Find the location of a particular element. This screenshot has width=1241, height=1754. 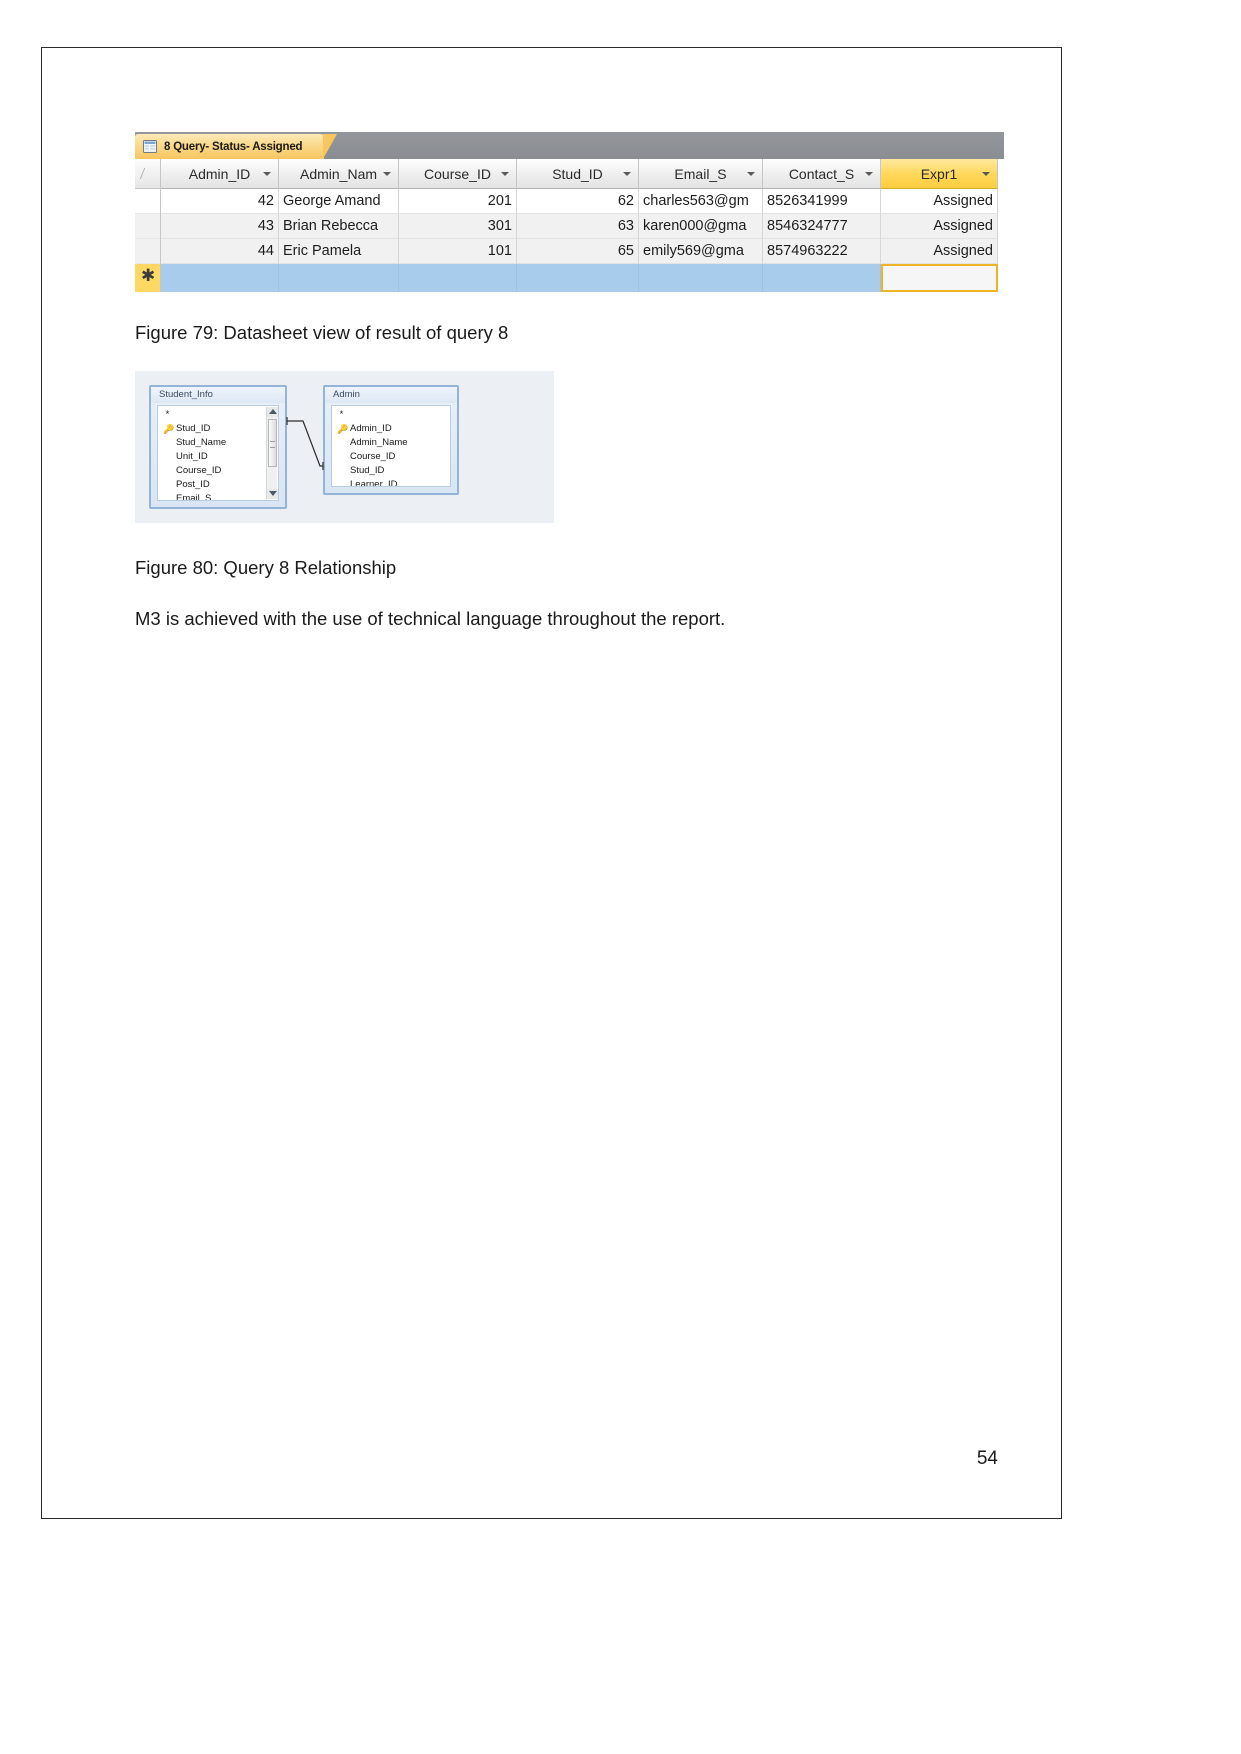

tab-label: 8 Query- Status- Assigned is located at coordinates (233, 146).